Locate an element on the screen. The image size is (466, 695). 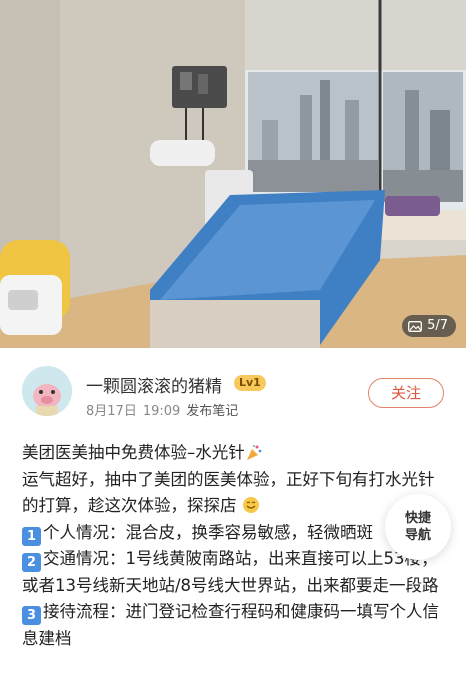
avatar is located at coordinates (47, 391).